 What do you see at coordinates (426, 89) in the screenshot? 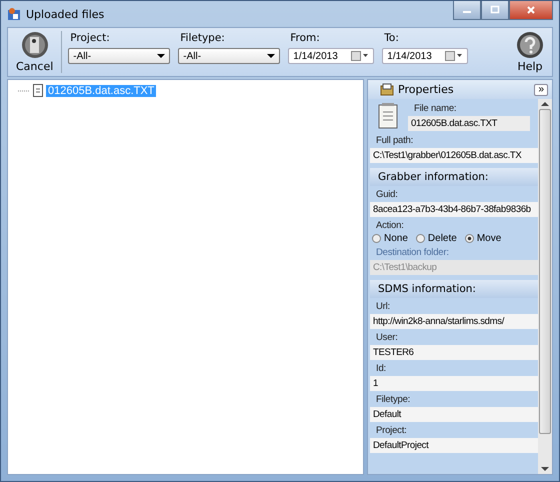
I see `panel-title: Properties` at bounding box center [426, 89].